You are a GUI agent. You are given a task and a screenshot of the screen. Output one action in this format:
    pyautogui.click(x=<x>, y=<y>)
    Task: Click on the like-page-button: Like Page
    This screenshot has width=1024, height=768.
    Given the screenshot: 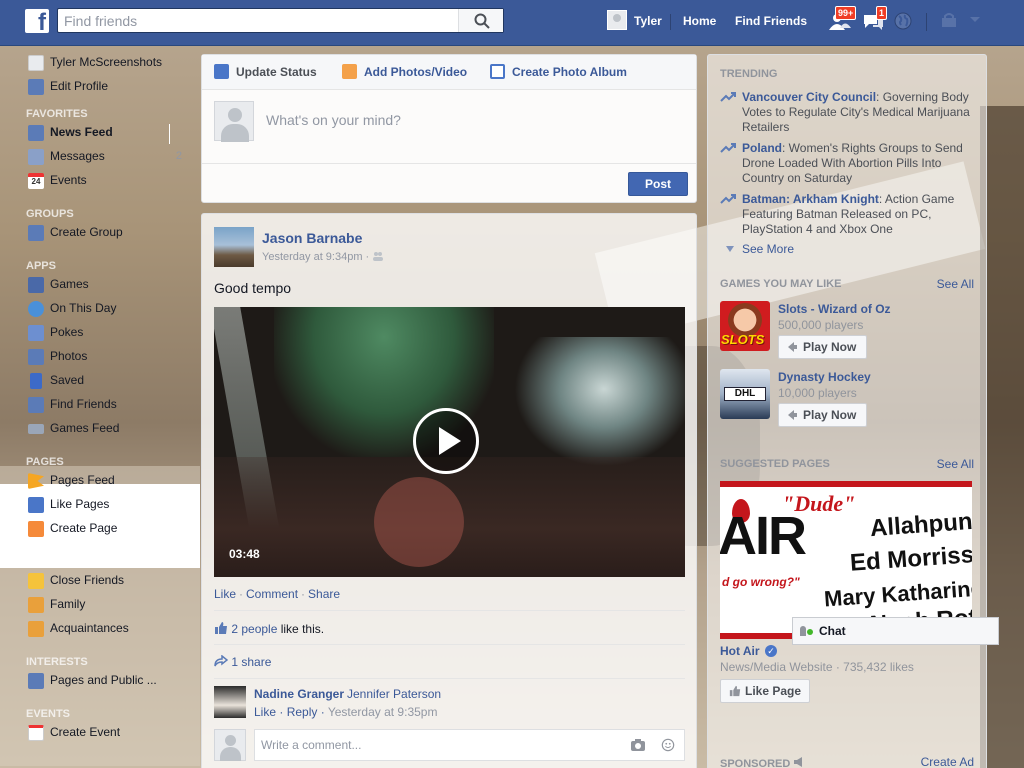 What is the action you would take?
    pyautogui.click(x=765, y=691)
    